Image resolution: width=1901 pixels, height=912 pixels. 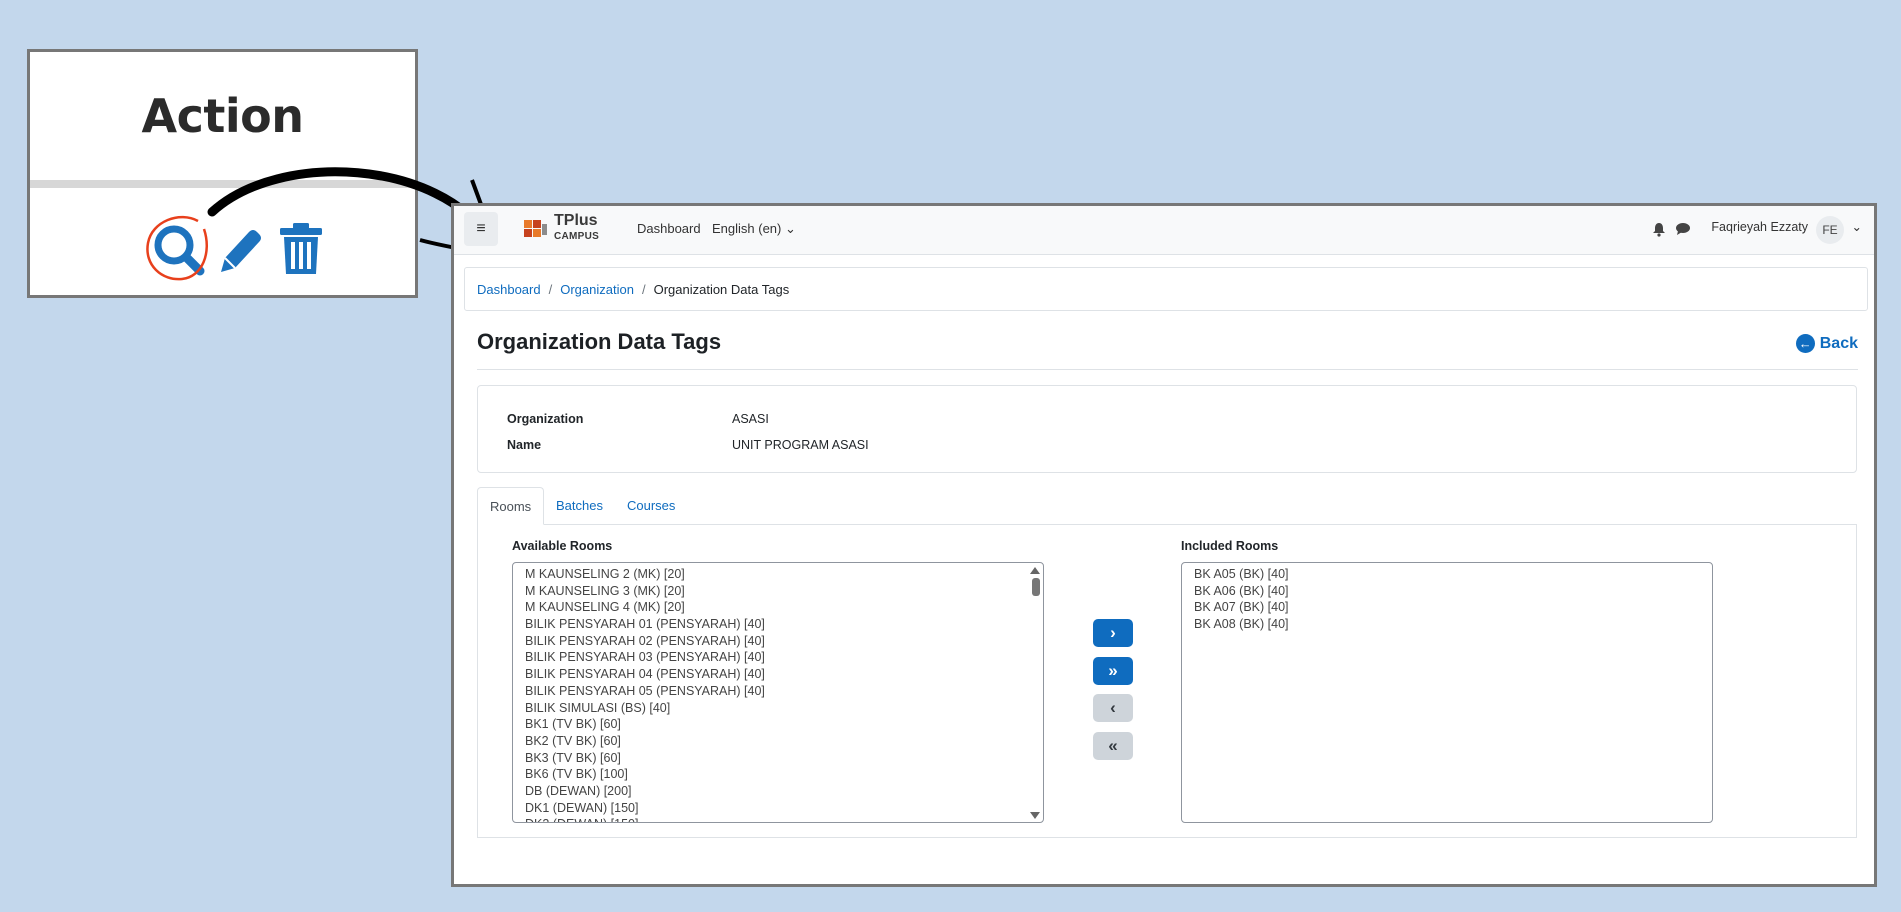 What do you see at coordinates (778, 657) in the screenshot?
I see `list-item: BILIK PENSYARAH 03 (PENSYARAH) [40]` at bounding box center [778, 657].